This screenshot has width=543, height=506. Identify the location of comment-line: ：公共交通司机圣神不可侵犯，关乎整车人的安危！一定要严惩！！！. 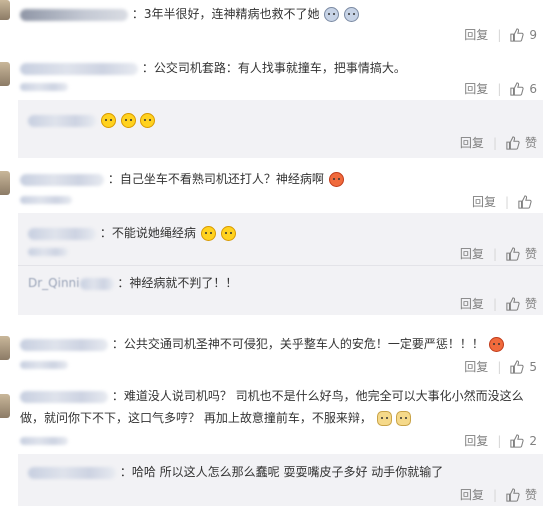
(262, 344).